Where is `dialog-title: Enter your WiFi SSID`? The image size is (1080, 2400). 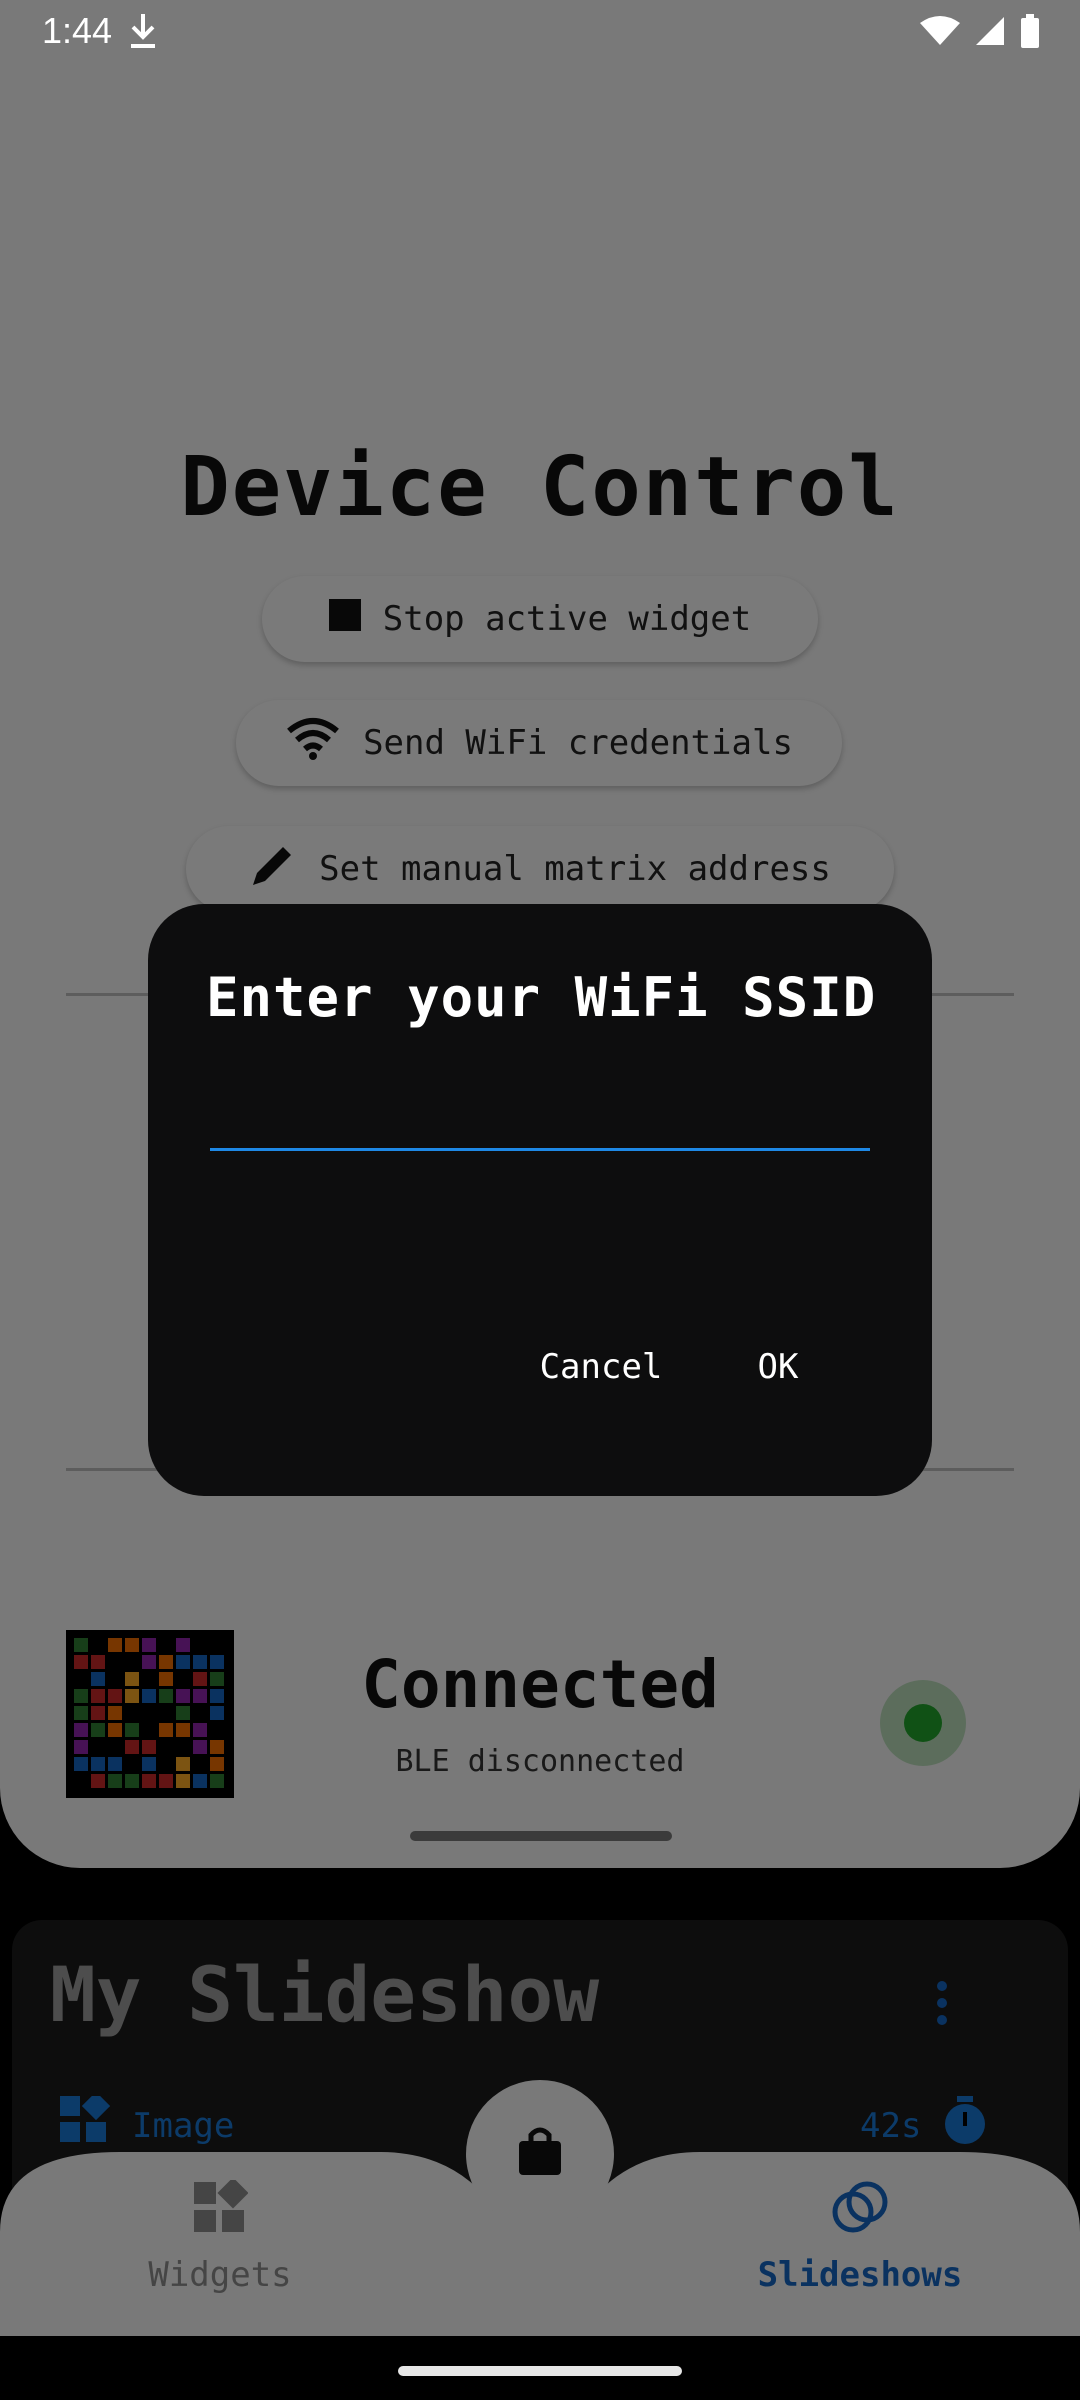 dialog-title: Enter your WiFi SSID is located at coordinates (541, 997).